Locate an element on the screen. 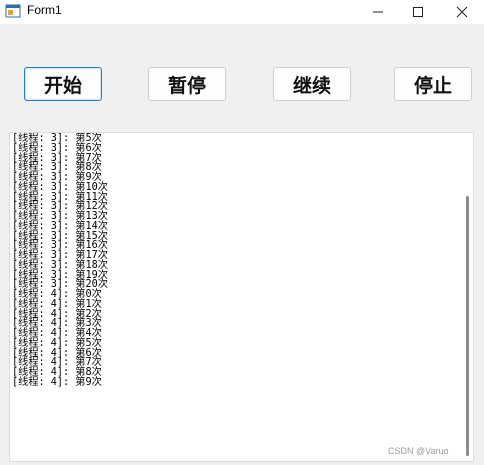 The image size is (484, 465). minimize-button is located at coordinates (378, 12).